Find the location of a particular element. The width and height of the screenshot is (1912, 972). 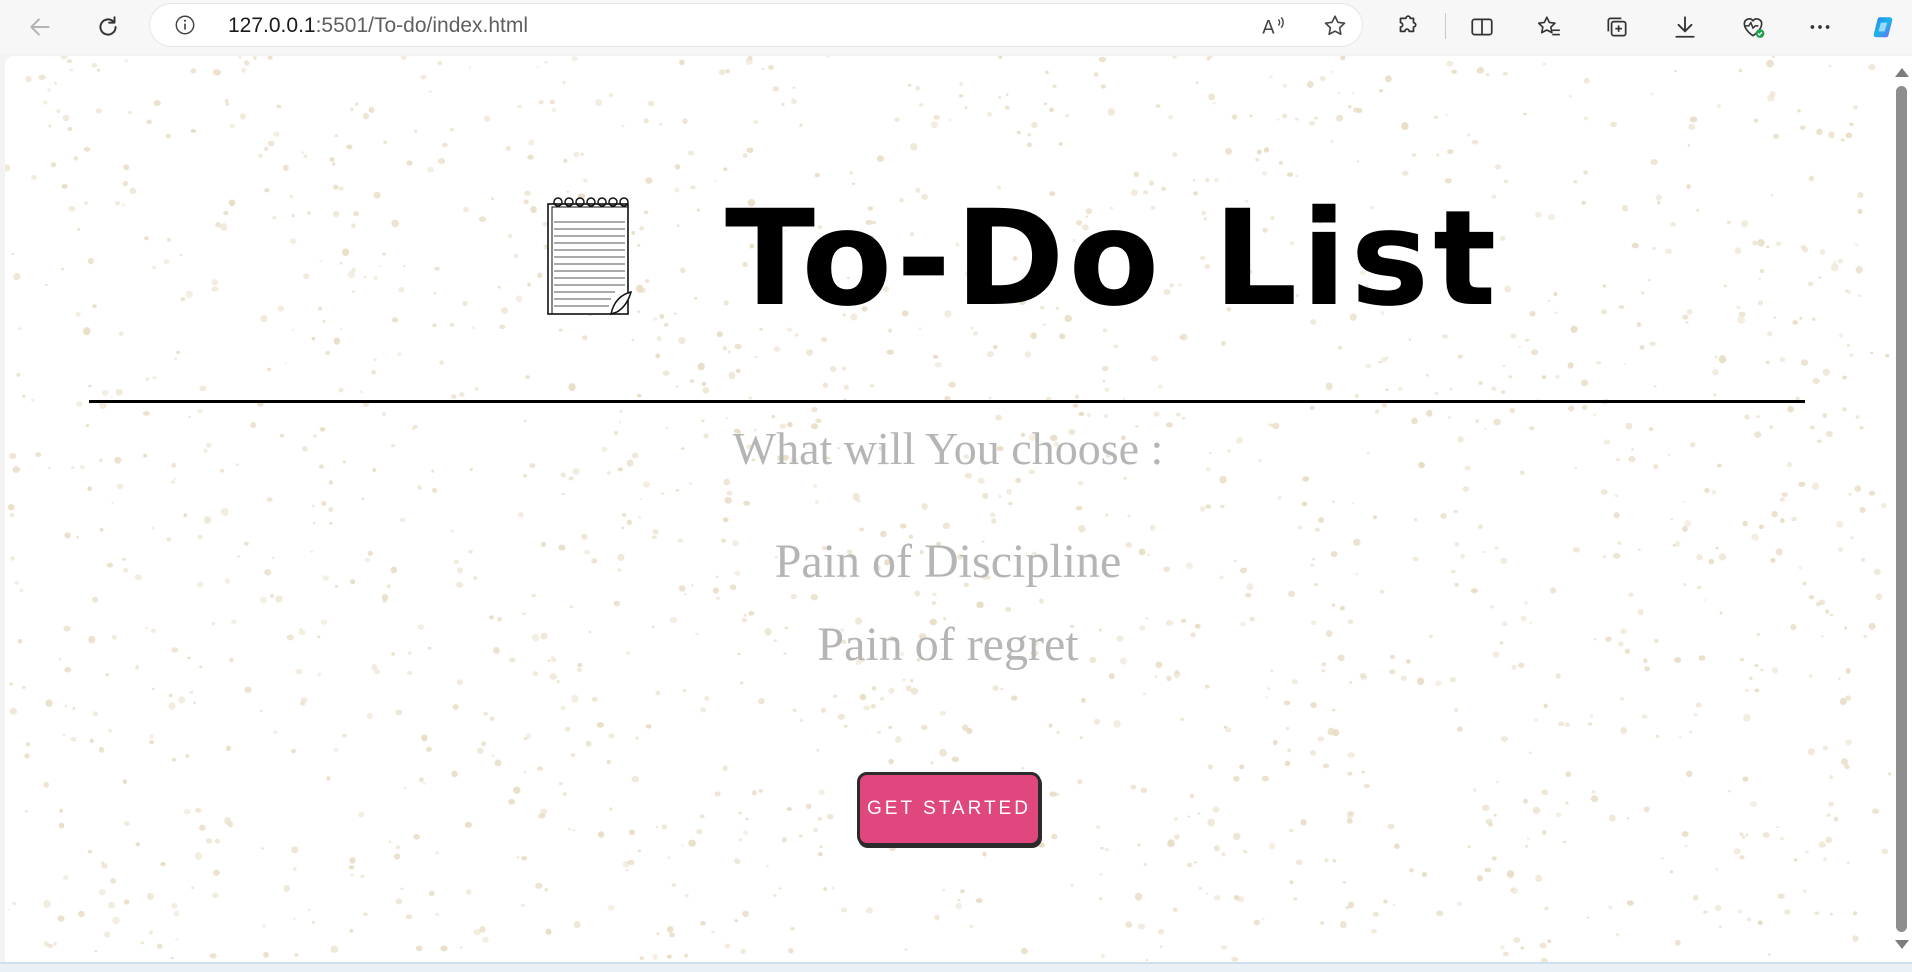

refresh-button is located at coordinates (108, 27).